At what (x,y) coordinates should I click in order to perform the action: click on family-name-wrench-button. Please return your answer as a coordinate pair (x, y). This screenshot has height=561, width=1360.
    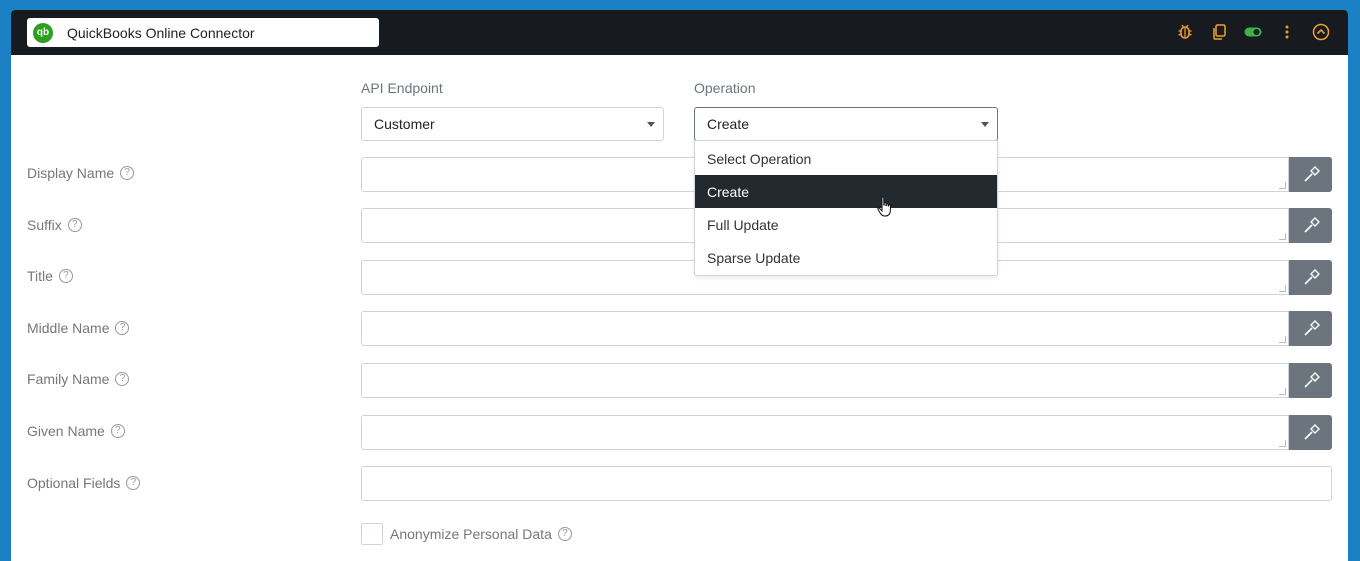
    Looking at the image, I should click on (1310, 380).